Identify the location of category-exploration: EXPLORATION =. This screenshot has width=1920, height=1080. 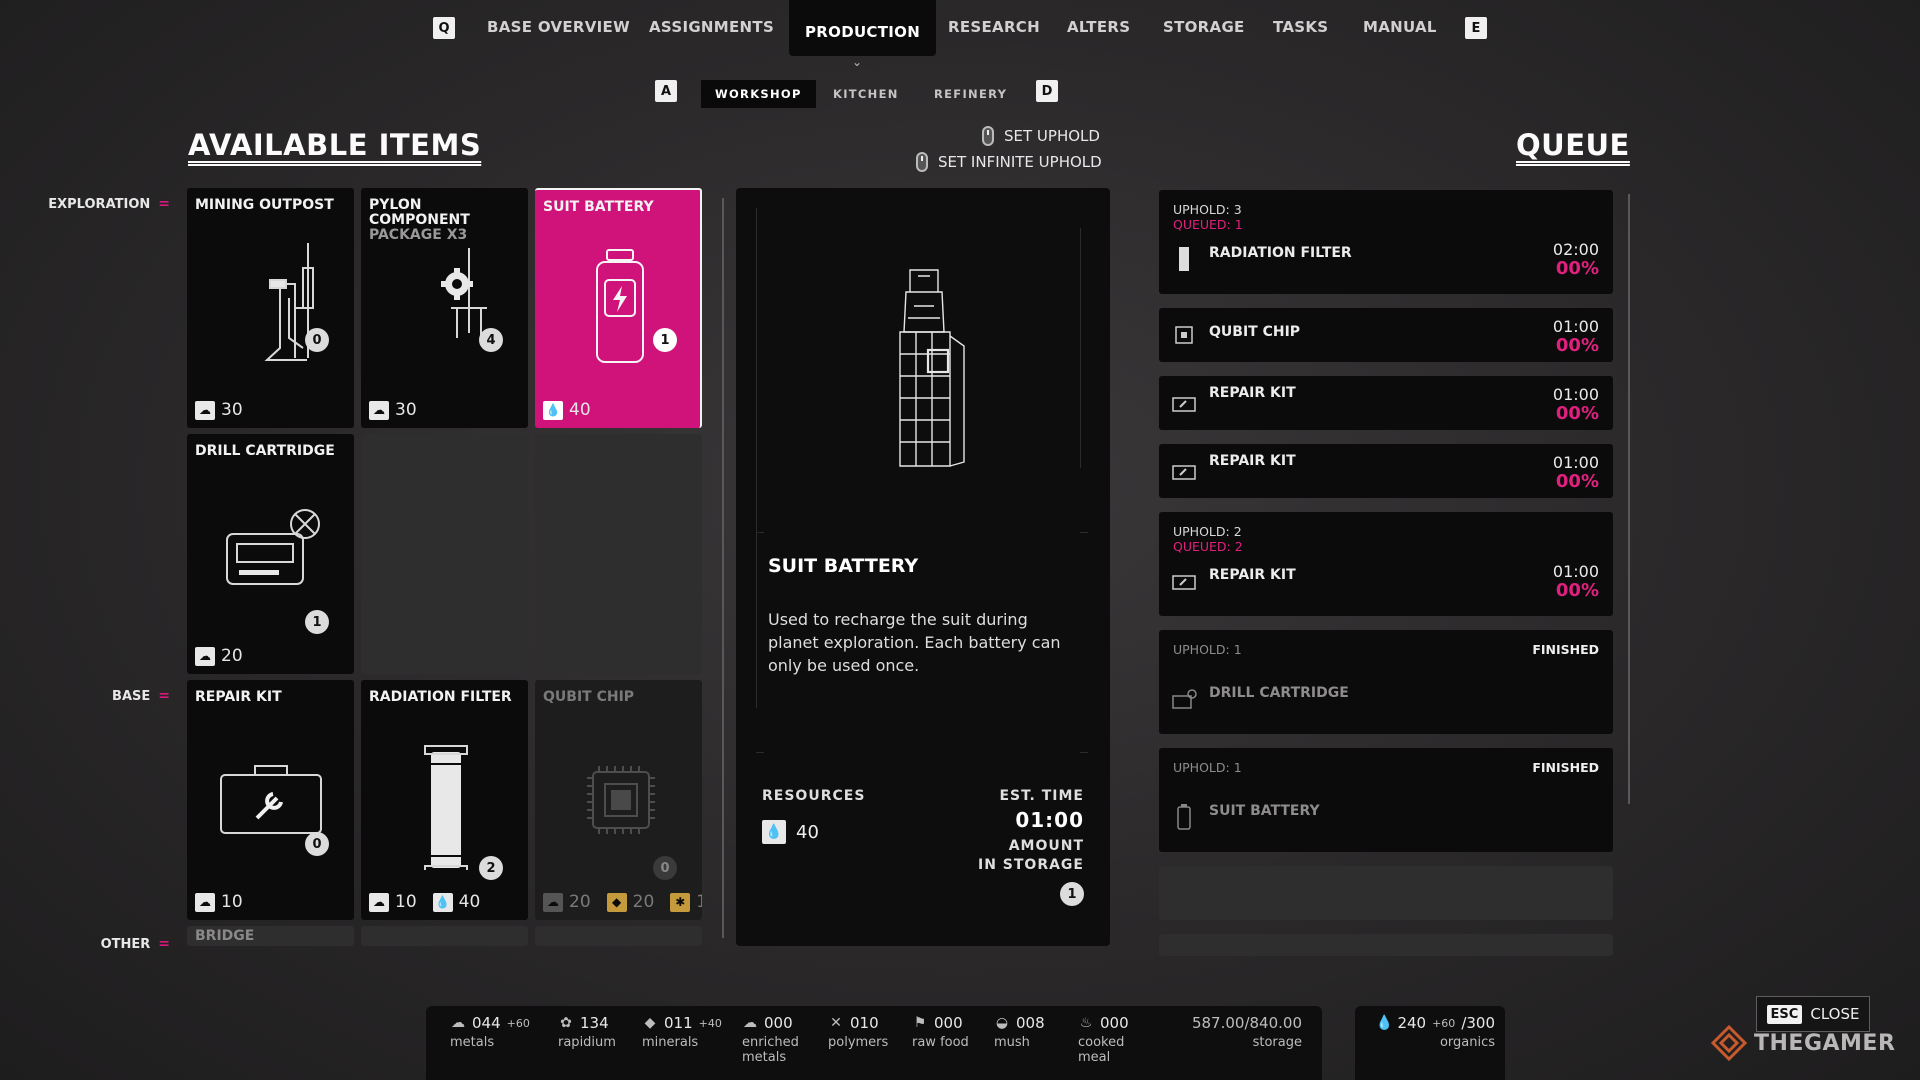
(109, 204).